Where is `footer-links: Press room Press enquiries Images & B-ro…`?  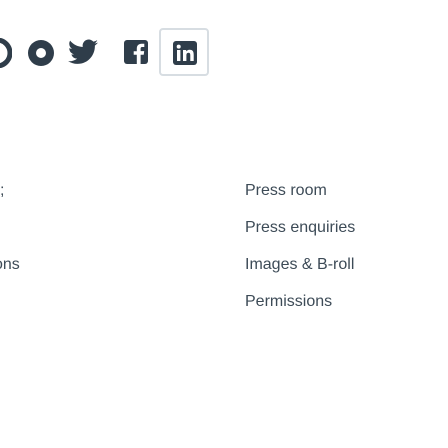
footer-links: Press room Press enquiries Images & B-ro… is located at coordinates (300, 246).